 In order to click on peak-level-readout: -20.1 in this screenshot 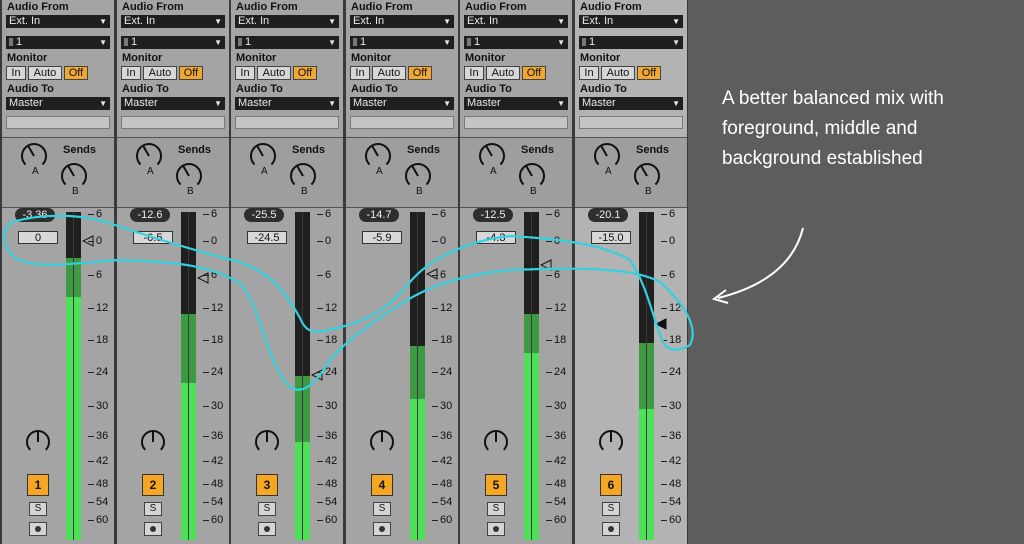, I will do `click(608, 215)`.